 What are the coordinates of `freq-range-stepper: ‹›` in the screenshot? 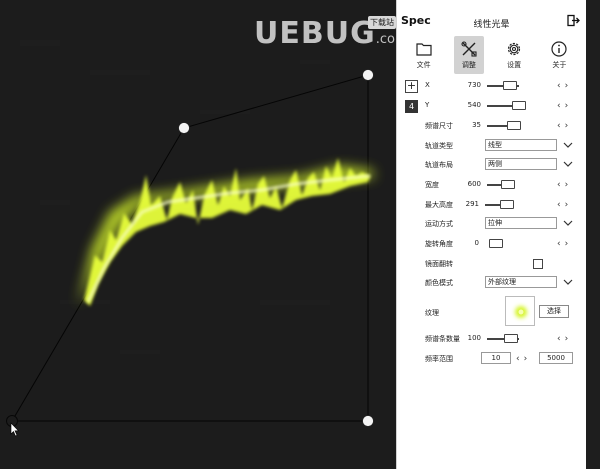 It's located at (523, 359).